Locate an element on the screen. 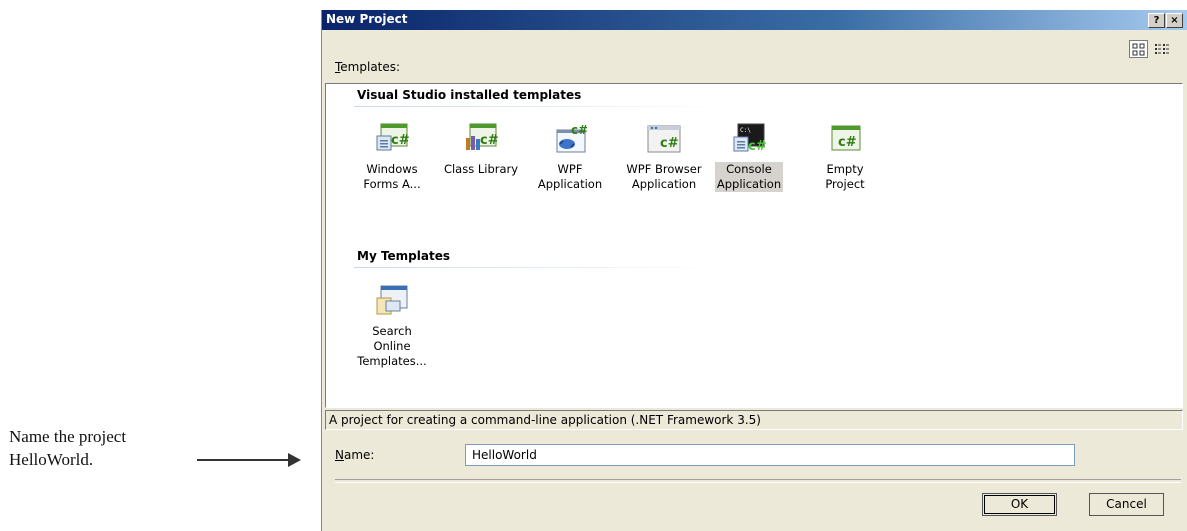 The height and width of the screenshot is (531, 1187). small-icons-icon is located at coordinates (1161, 48).